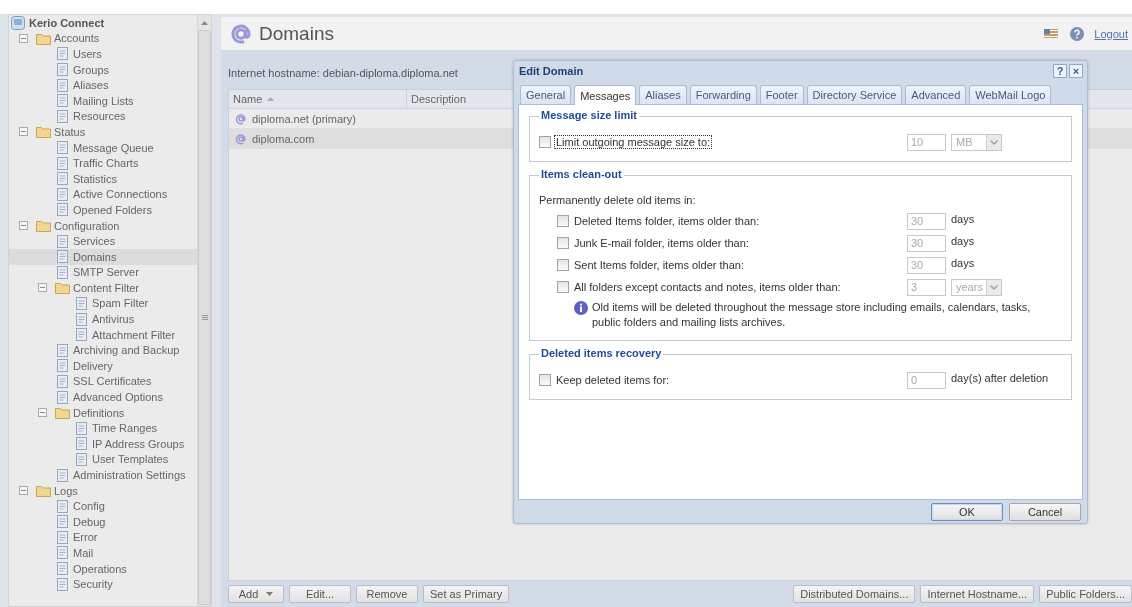  I want to click on tree-item: Users, so click(103, 54).